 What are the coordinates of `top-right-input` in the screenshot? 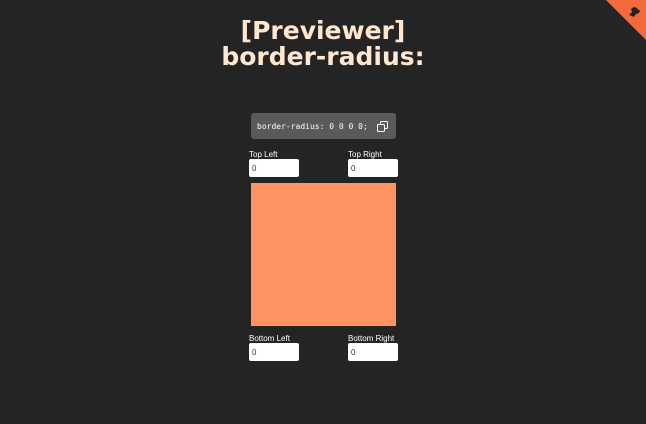 It's located at (373, 168).